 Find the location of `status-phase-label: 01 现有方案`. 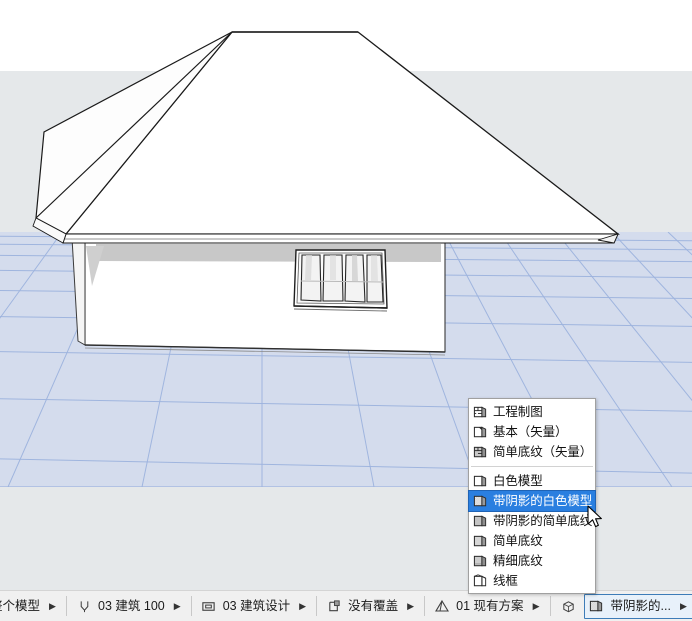

status-phase-label: 01 现有方案 is located at coordinates (490, 605).